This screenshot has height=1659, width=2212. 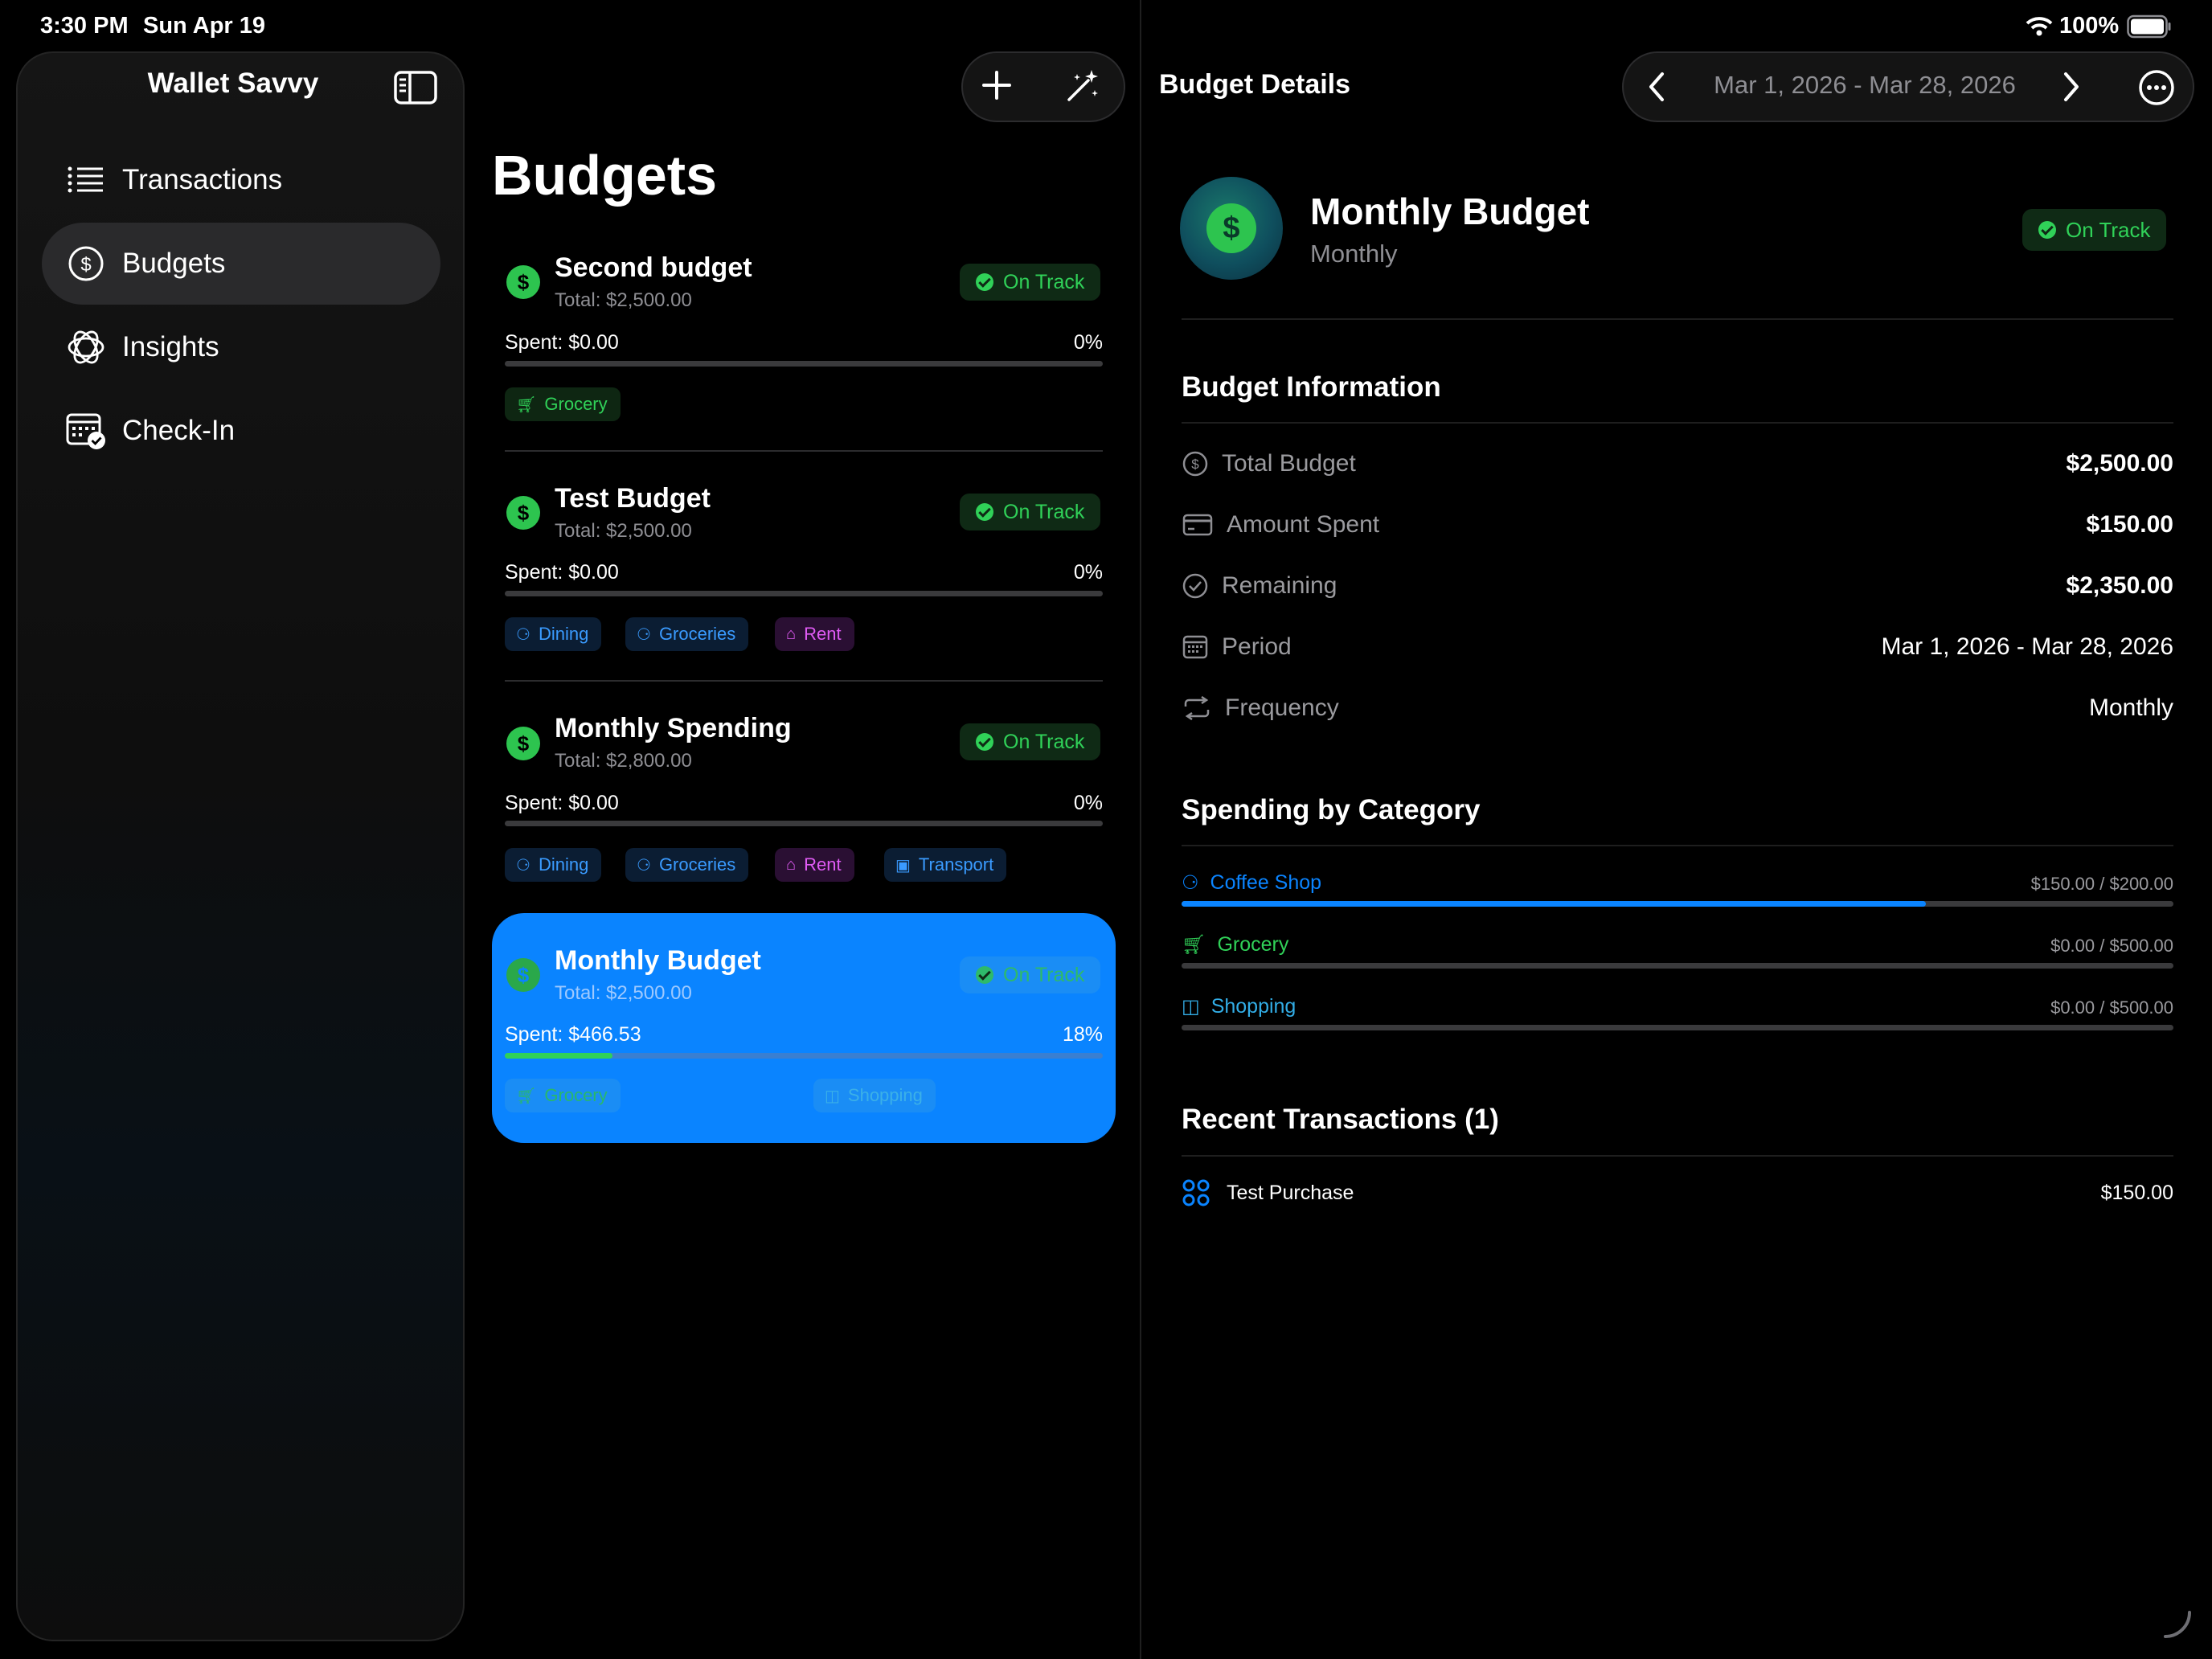 I want to click on wifi-icon, so click(x=2040, y=28).